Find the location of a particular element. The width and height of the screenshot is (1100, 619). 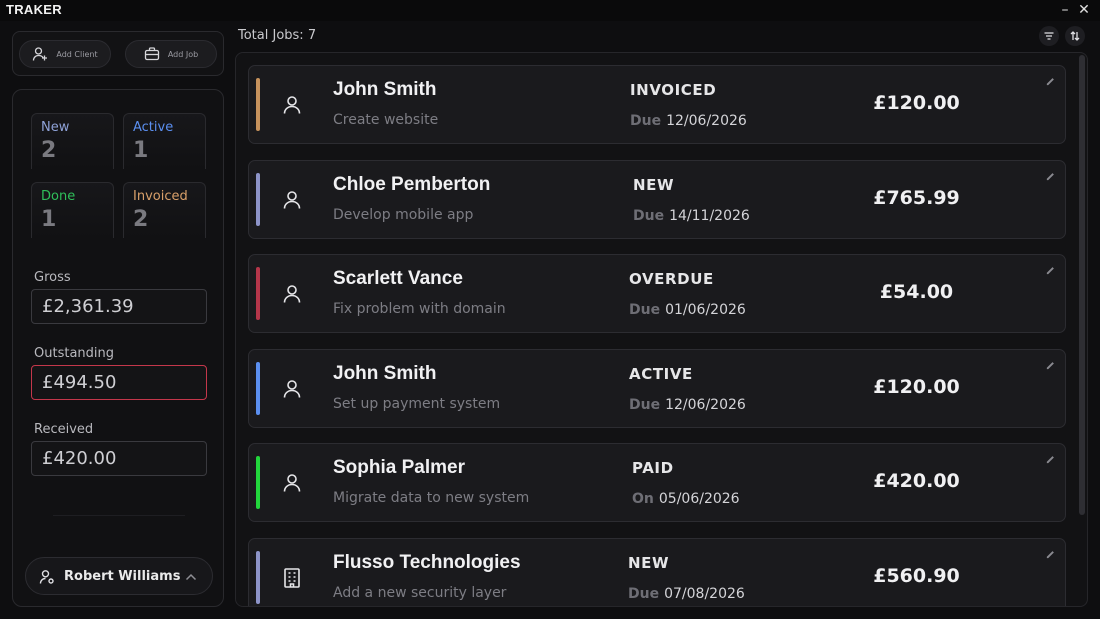

job-amount: £54.00 is located at coordinates (916, 292).